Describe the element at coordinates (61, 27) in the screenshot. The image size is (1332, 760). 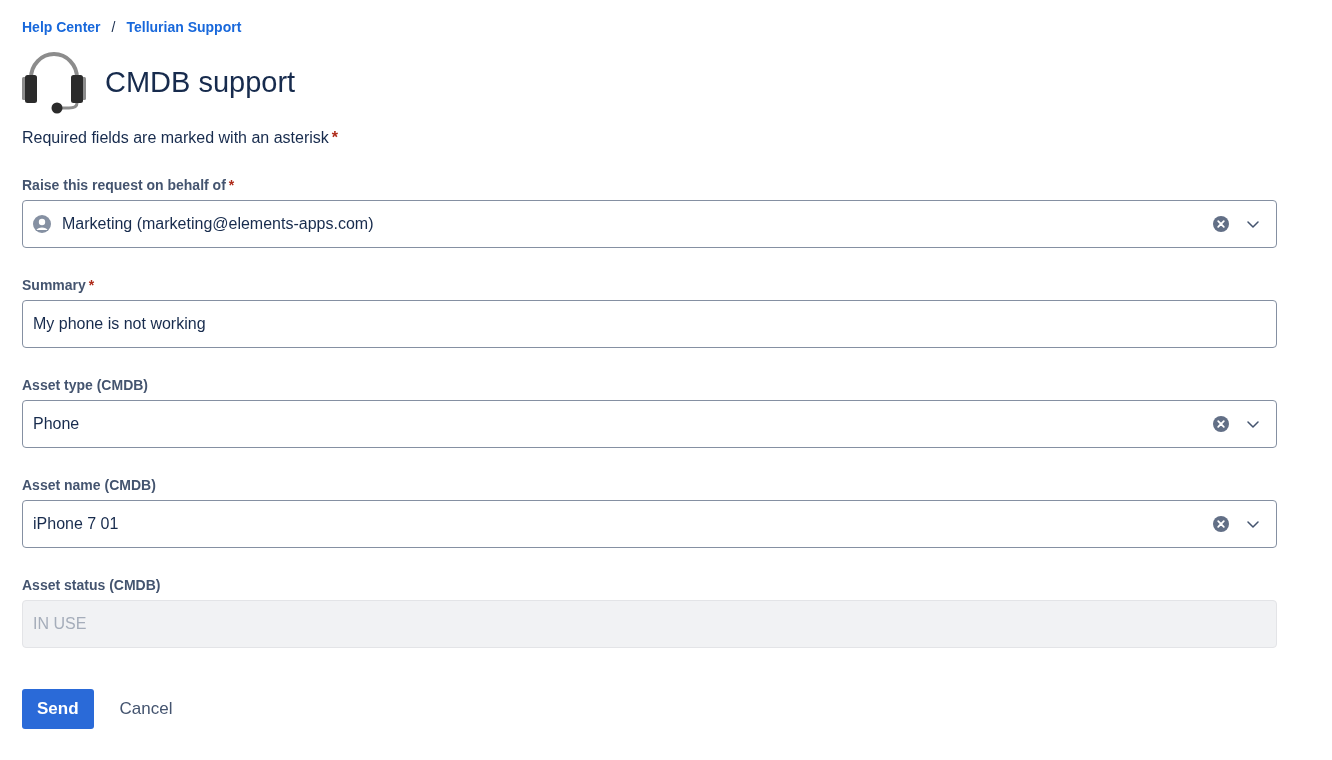
I see `breadcrumb-link: Help Center` at that location.